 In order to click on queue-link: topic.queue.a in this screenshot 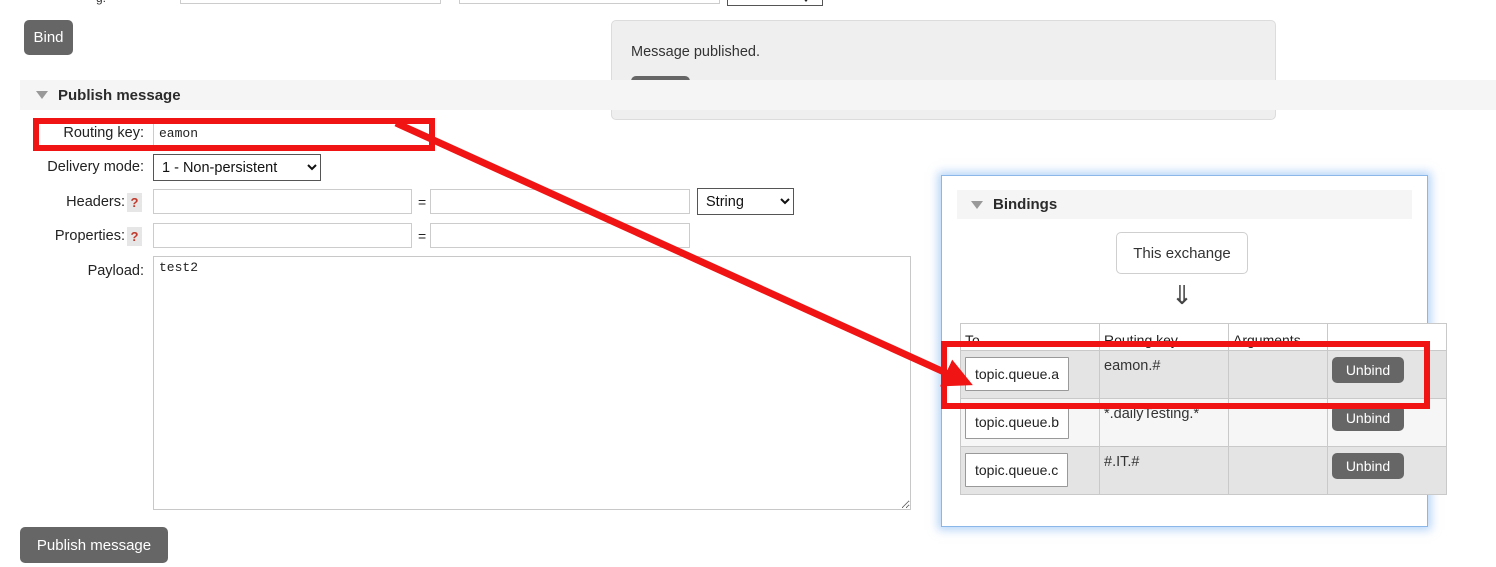, I will do `click(1017, 374)`.